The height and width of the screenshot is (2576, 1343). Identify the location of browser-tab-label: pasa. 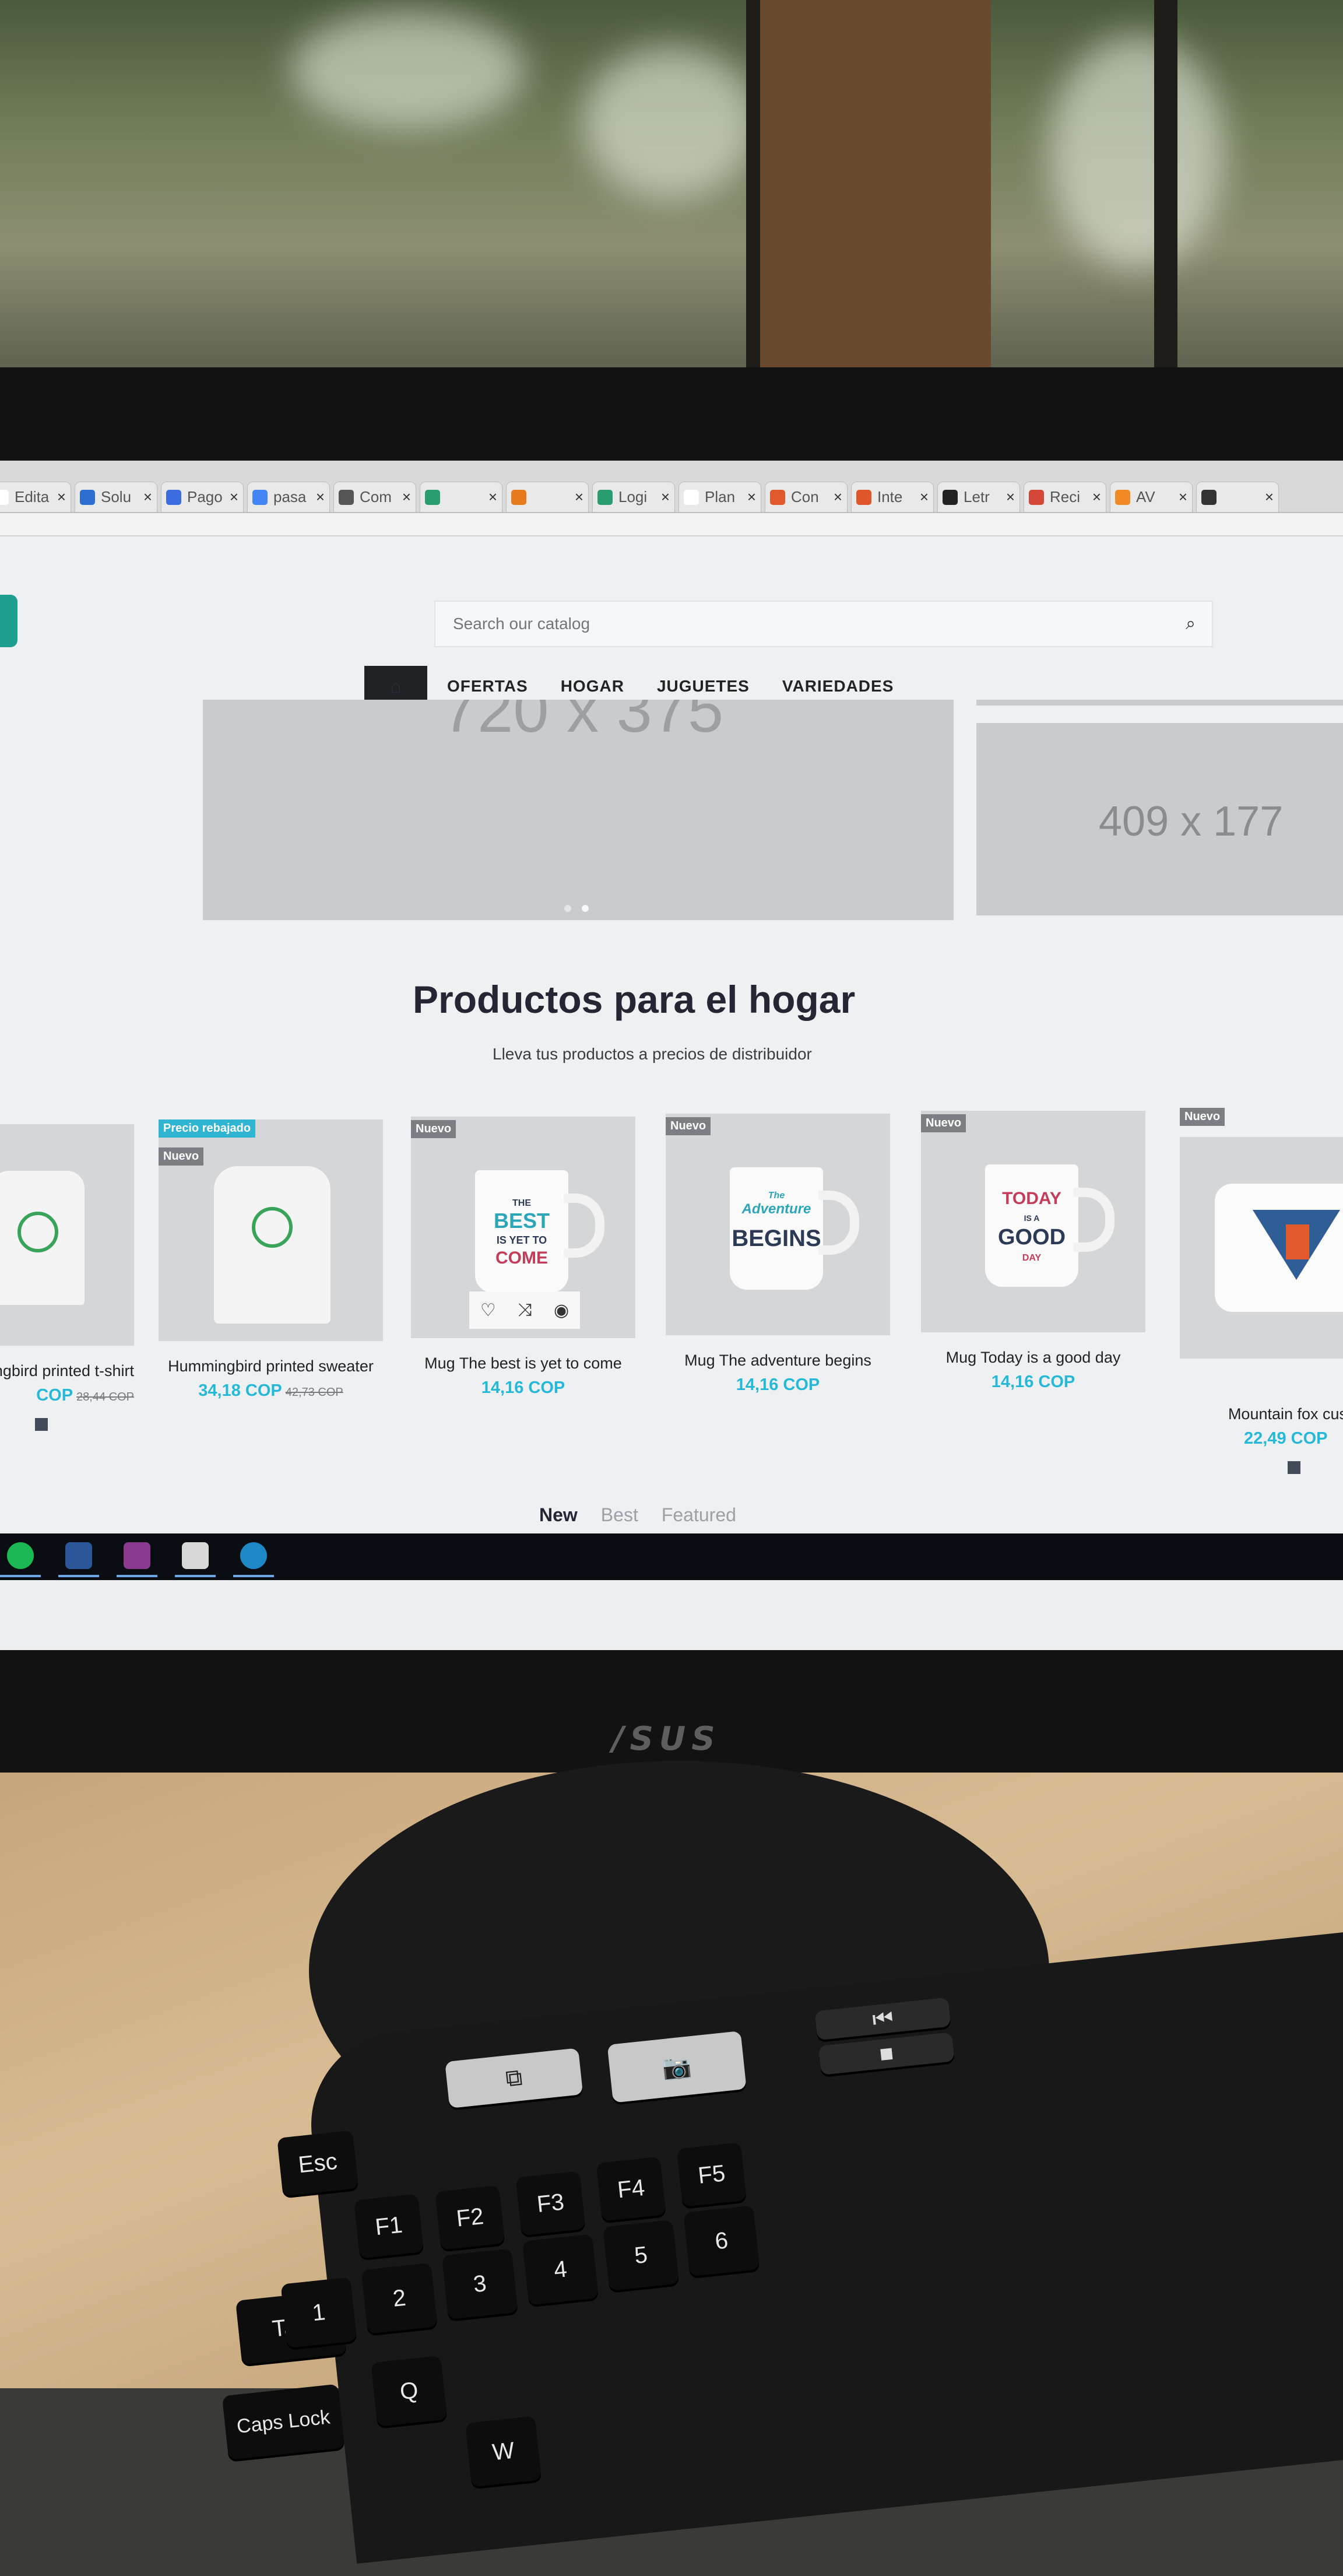
(290, 497).